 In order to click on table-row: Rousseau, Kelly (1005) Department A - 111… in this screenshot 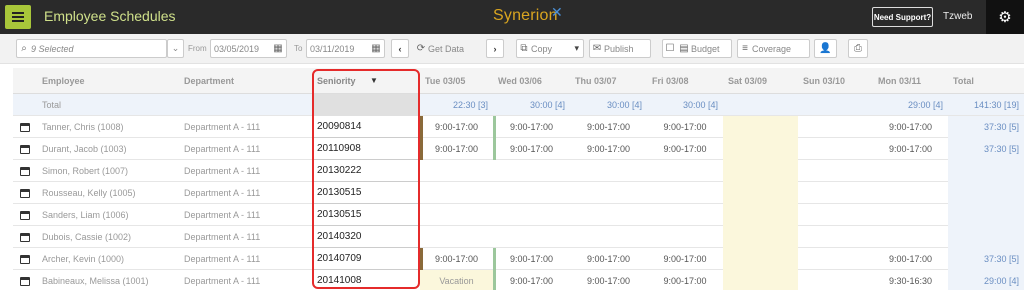, I will do `click(518, 193)`.